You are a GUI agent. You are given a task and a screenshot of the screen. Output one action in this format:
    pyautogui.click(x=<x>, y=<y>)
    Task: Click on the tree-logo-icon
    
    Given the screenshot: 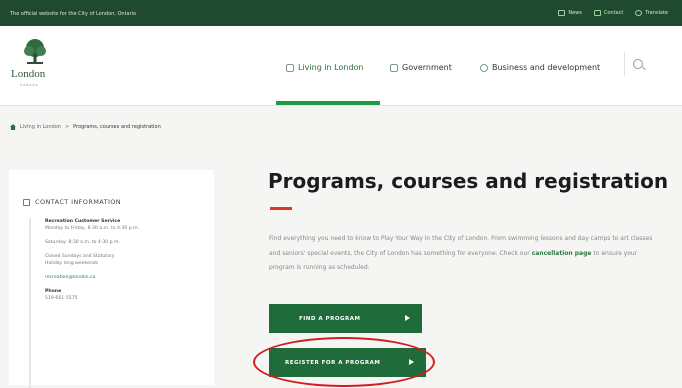 What is the action you would take?
    pyautogui.click(x=35, y=51)
    